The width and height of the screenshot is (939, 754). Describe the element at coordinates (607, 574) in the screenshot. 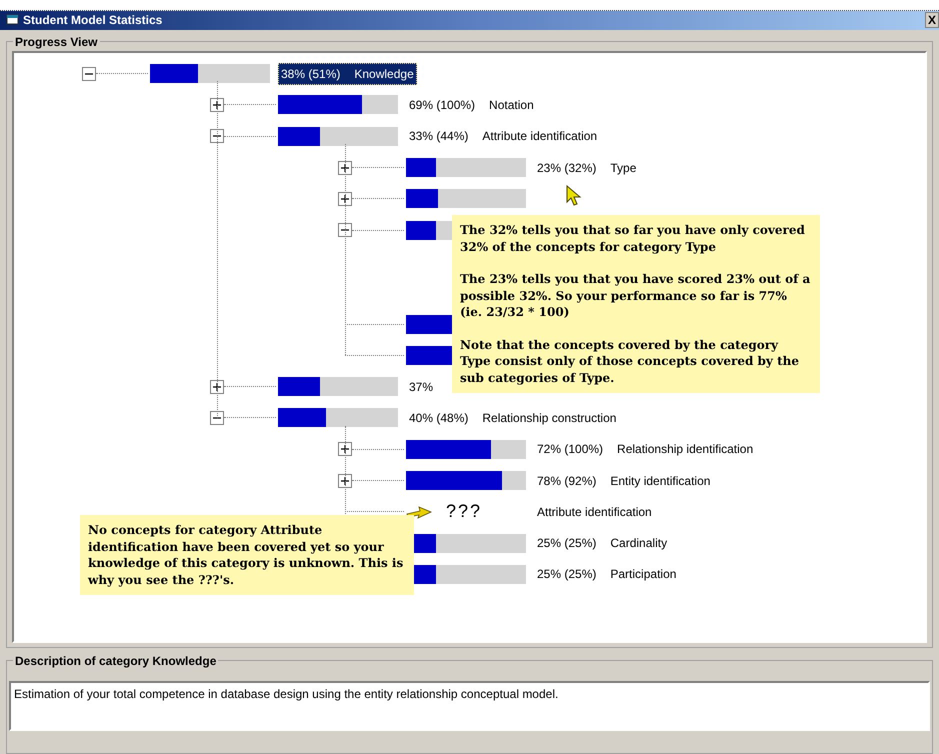

I see `tree-item-label: 25% (25%) Participation` at that location.